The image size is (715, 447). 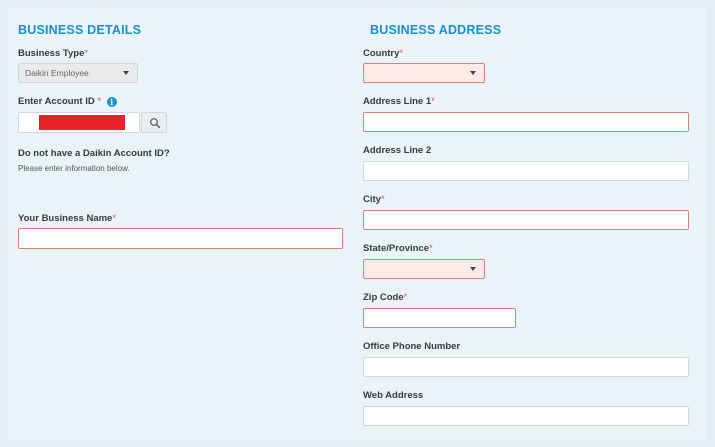 I want to click on business-type-label: Business Type*, so click(x=53, y=53).